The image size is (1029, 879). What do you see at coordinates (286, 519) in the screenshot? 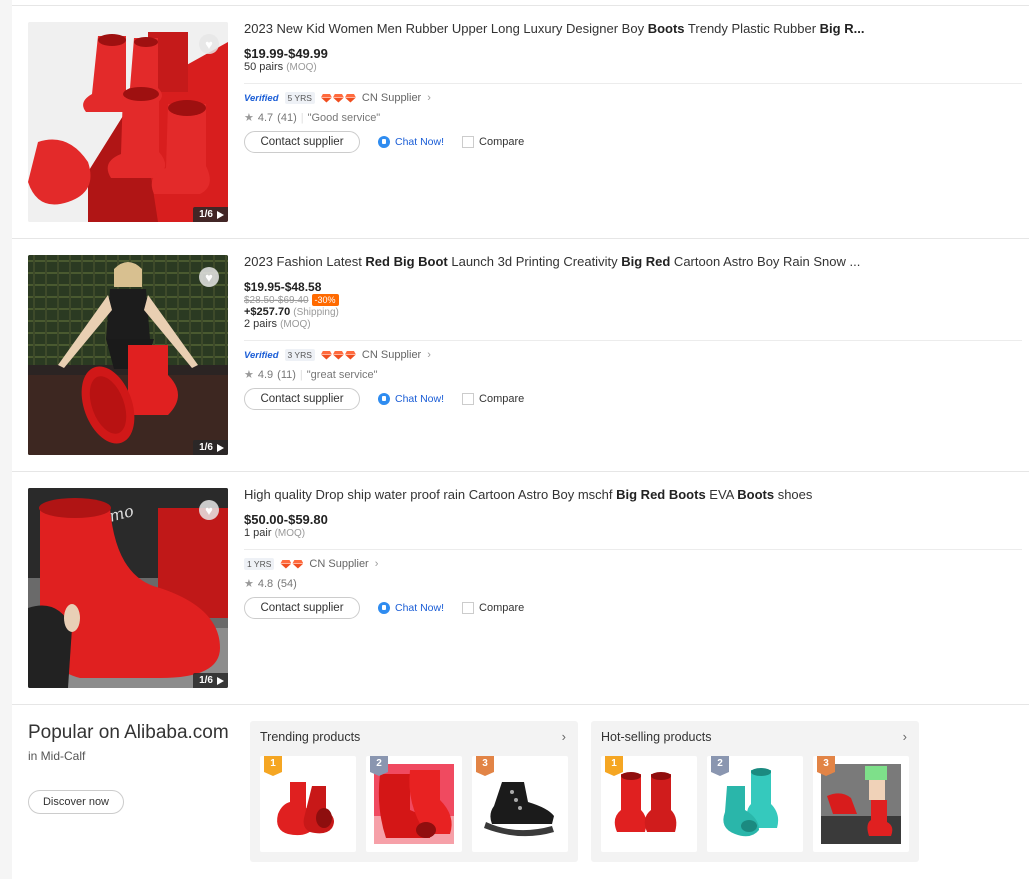
I see `product-price: $50.00-$59.80` at bounding box center [286, 519].